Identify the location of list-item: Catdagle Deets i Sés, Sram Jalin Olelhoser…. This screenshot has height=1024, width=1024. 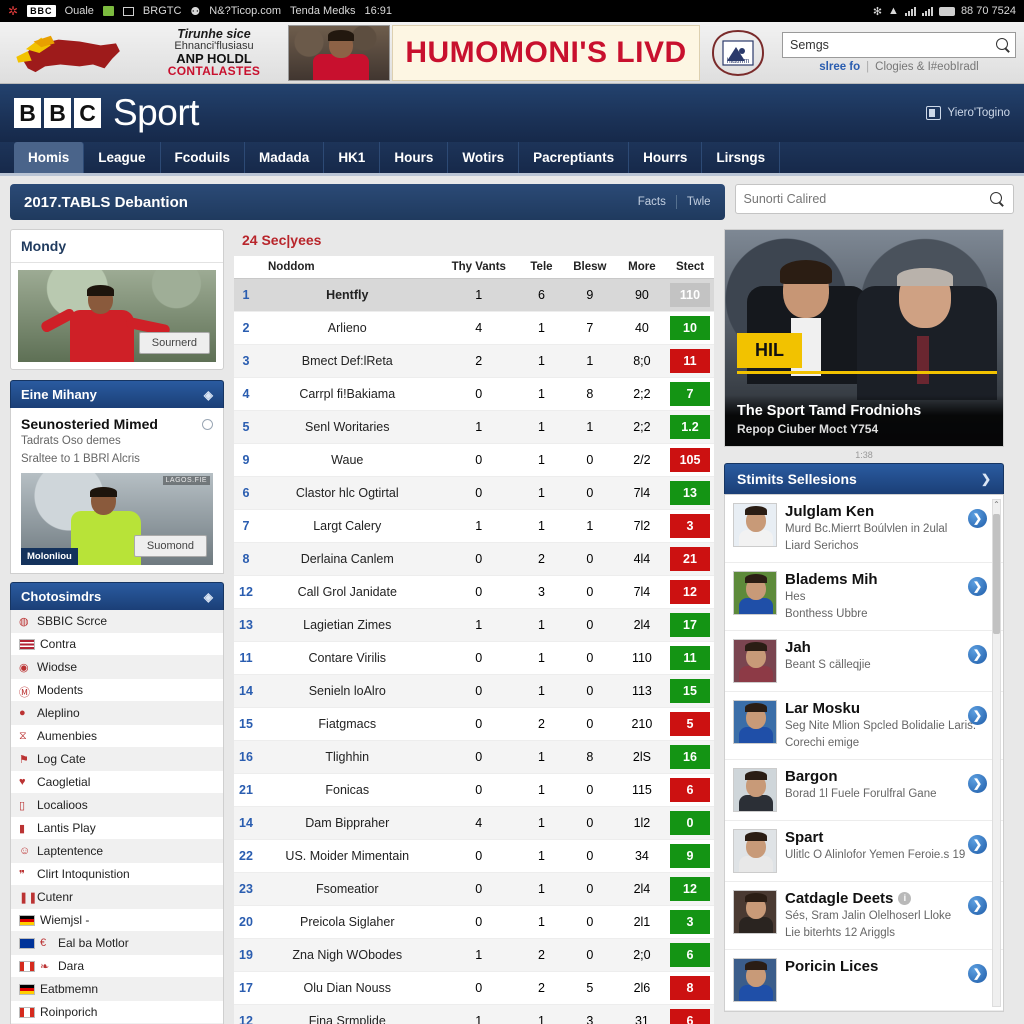
(864, 916).